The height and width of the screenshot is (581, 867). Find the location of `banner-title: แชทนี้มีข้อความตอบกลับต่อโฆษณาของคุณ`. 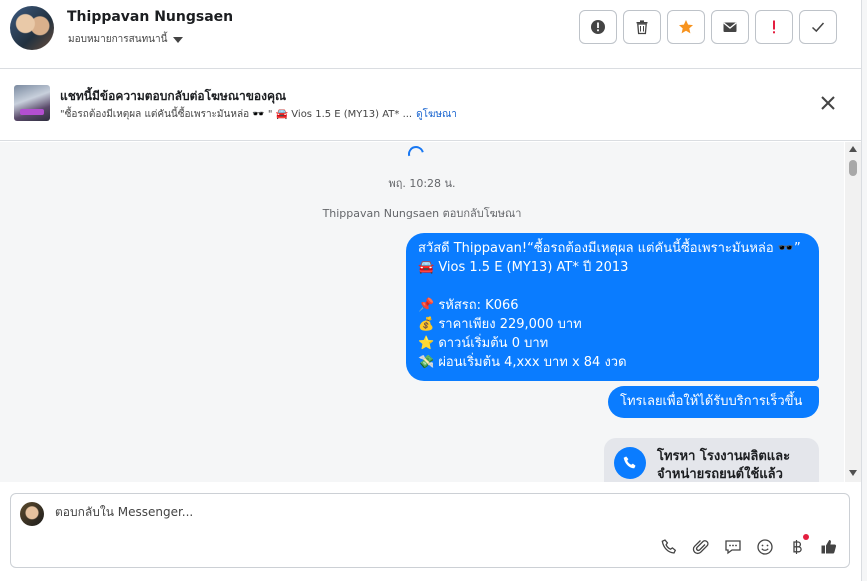

banner-title: แชทนี้มีข้อความตอบกลับต่อโฆษณาของคุณ is located at coordinates (173, 96).